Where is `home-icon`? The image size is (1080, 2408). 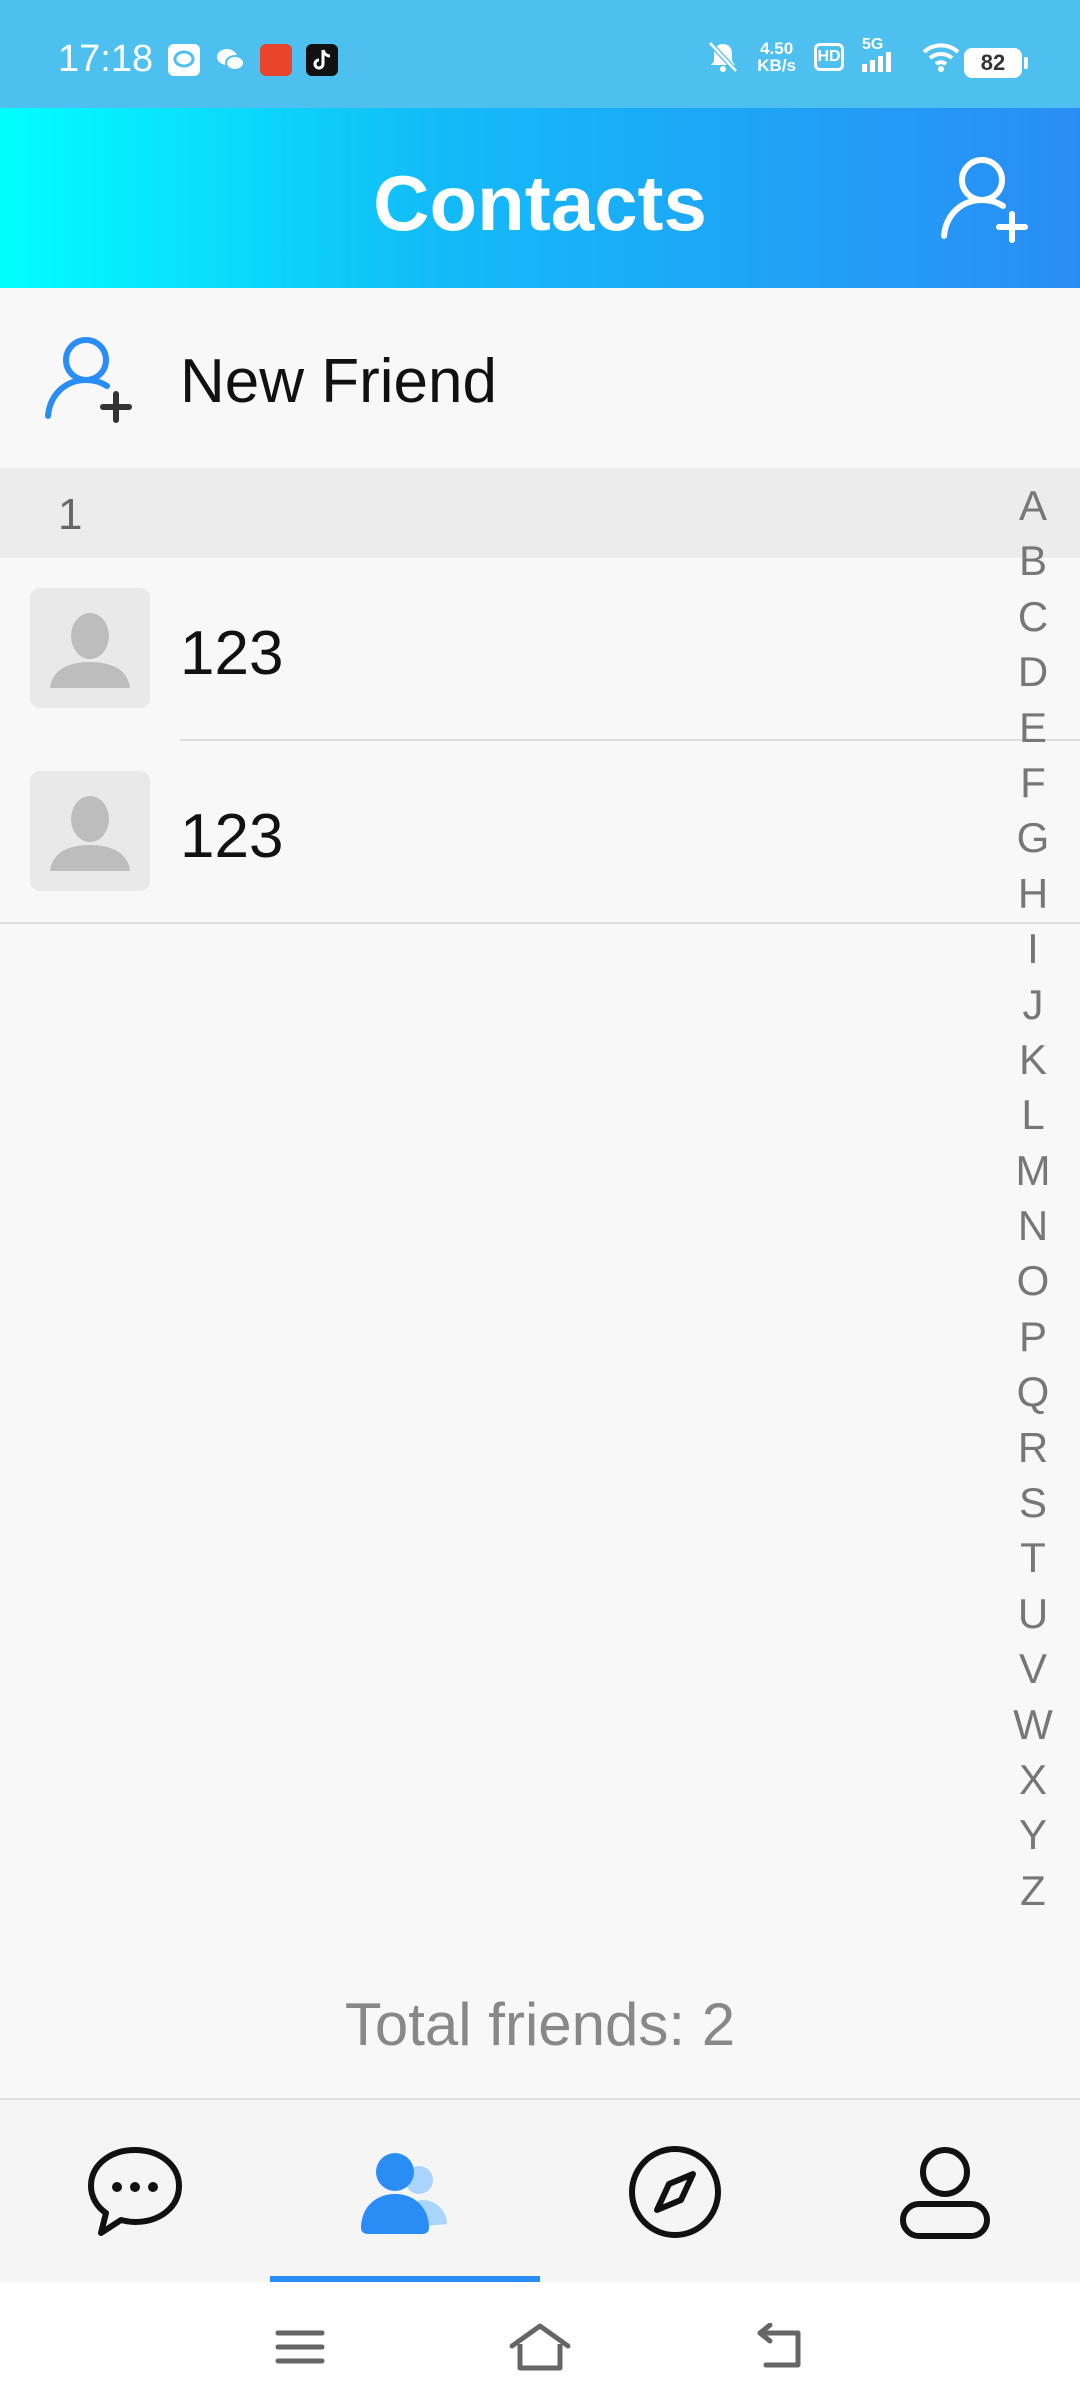
home-icon is located at coordinates (540, 2347).